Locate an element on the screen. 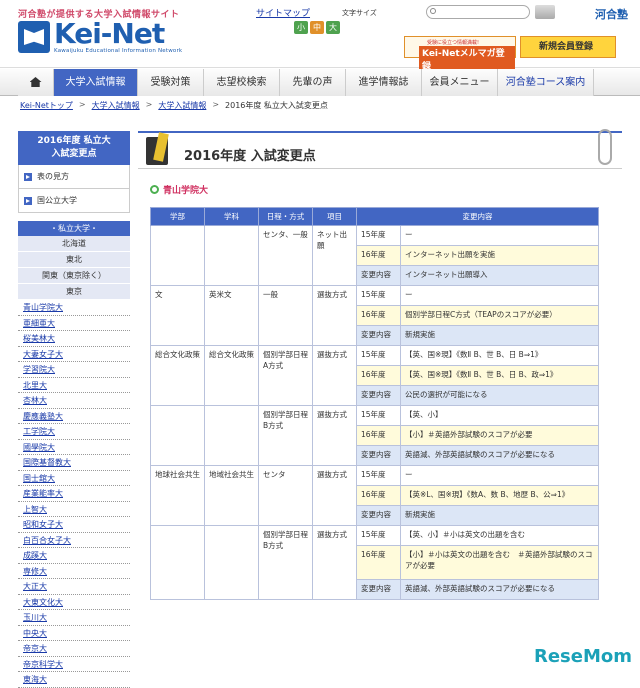 The width and height of the screenshot is (640, 688). list-item: 杏林大 is located at coordinates (74, 401).